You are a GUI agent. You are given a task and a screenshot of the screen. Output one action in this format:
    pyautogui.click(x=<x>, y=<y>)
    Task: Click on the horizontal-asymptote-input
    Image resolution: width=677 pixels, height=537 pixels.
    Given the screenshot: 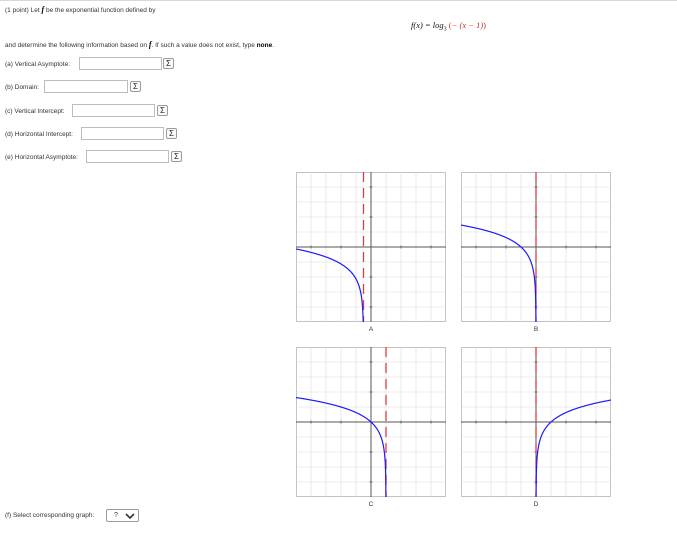 What is the action you would take?
    pyautogui.click(x=127, y=156)
    